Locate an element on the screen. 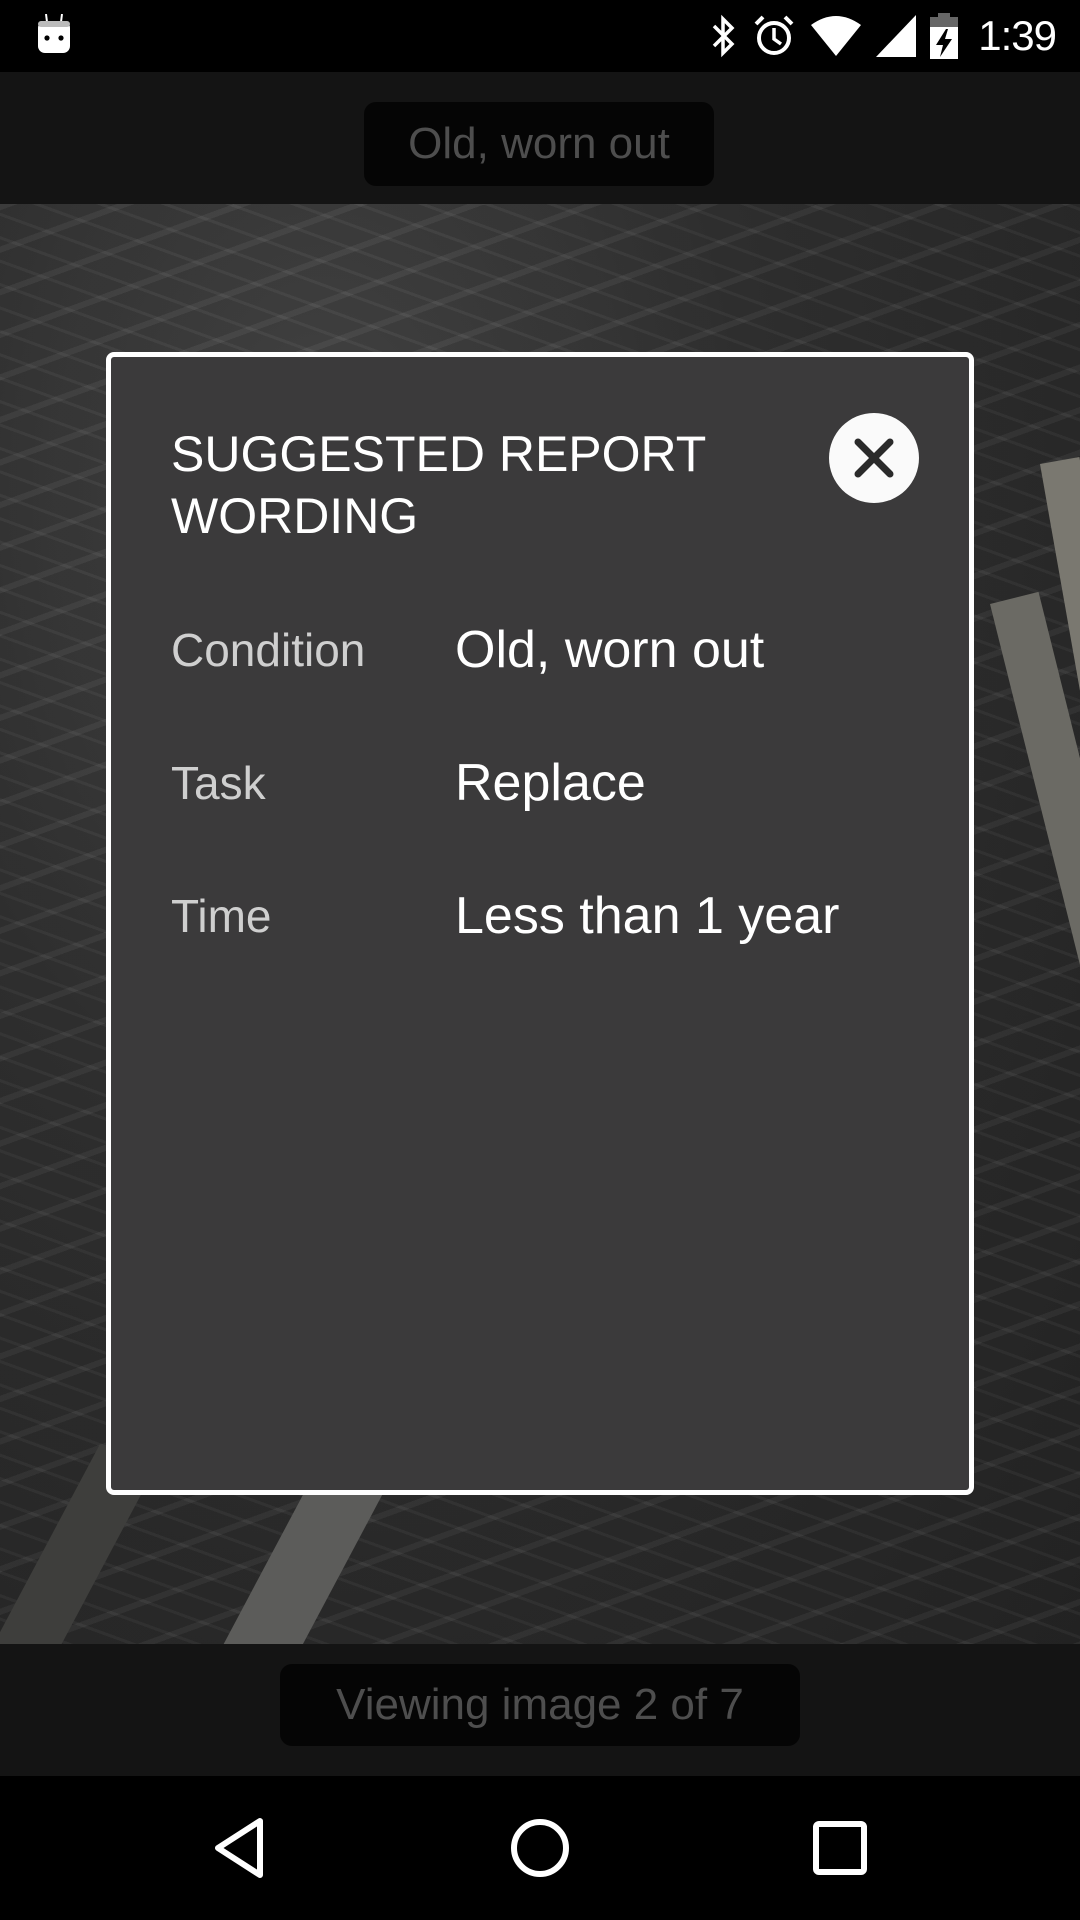  dialog-title: SUGGESTED REPORT WORDING is located at coordinates (438, 485).